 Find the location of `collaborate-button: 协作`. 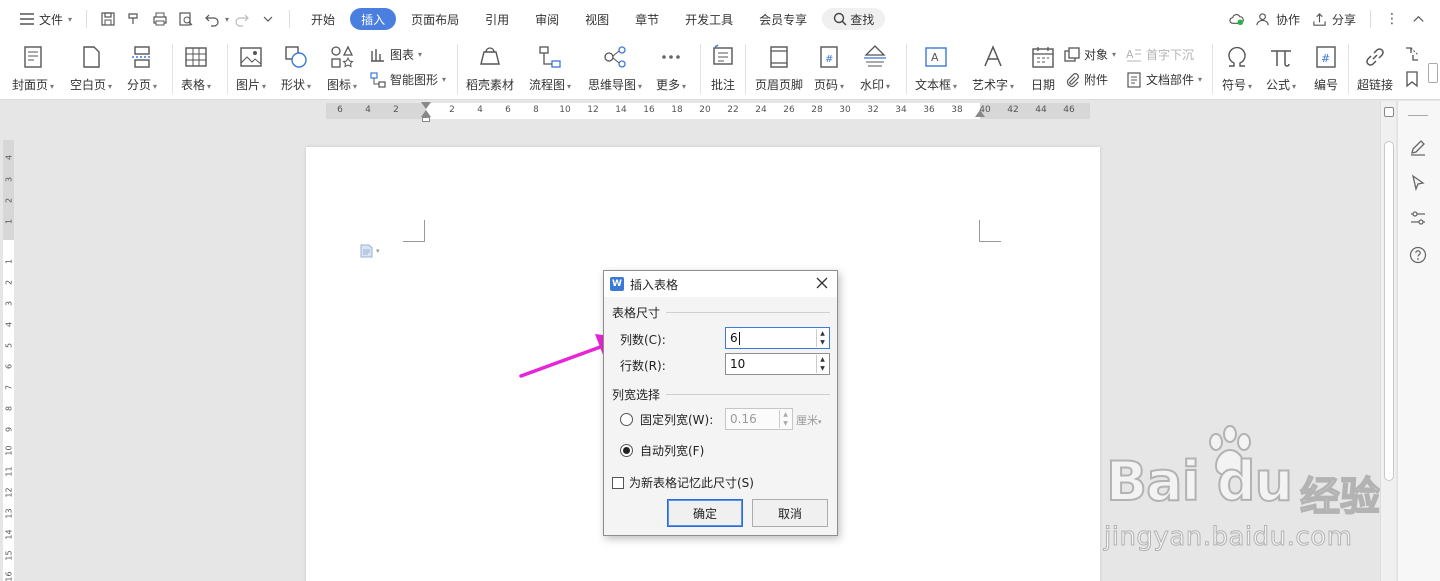

collaborate-button: 协作 is located at coordinates (1278, 19).